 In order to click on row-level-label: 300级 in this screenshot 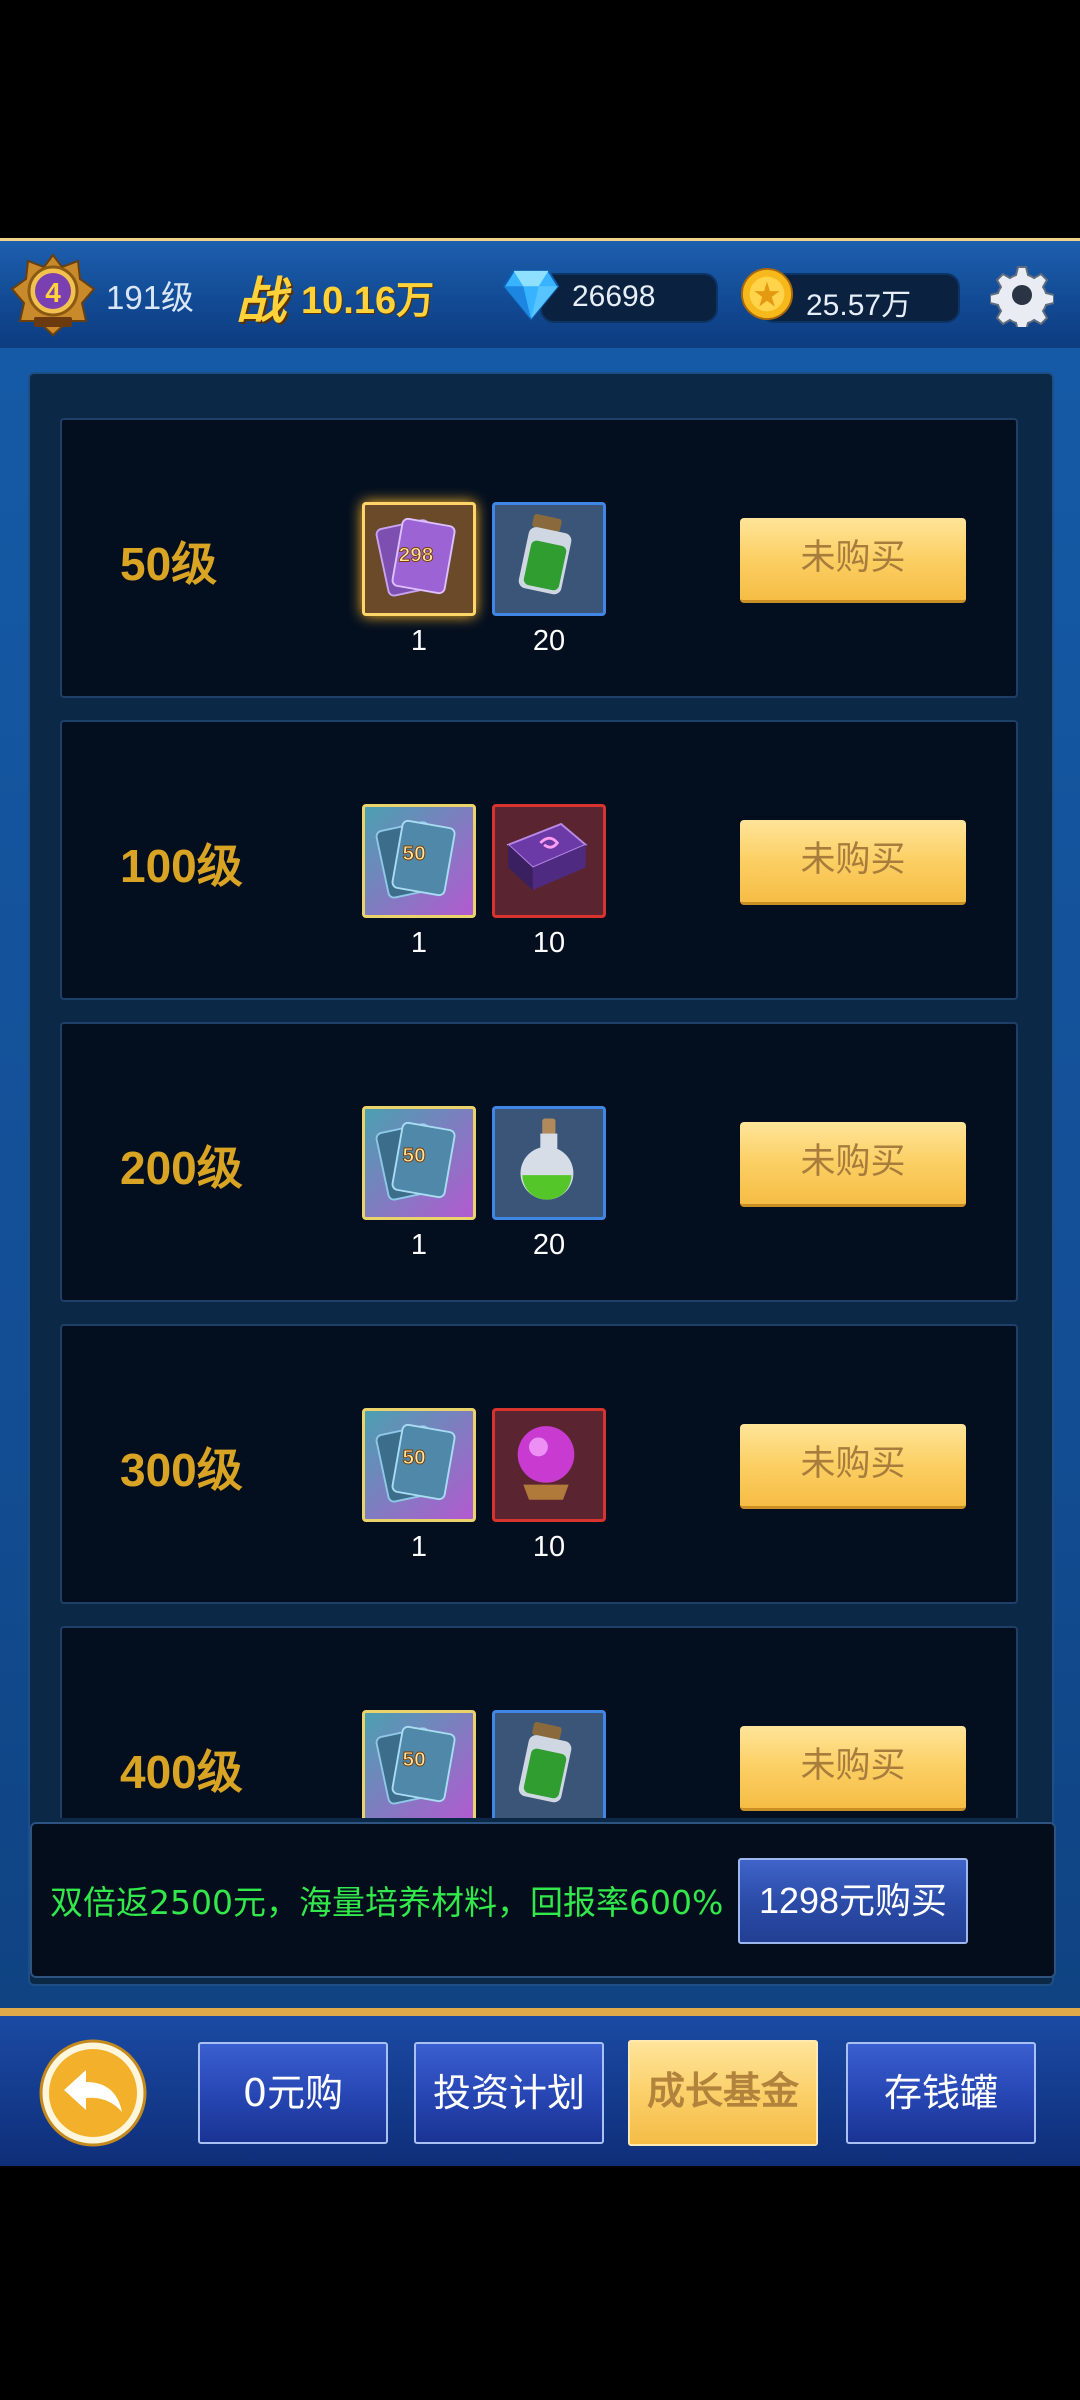, I will do `click(181, 1470)`.